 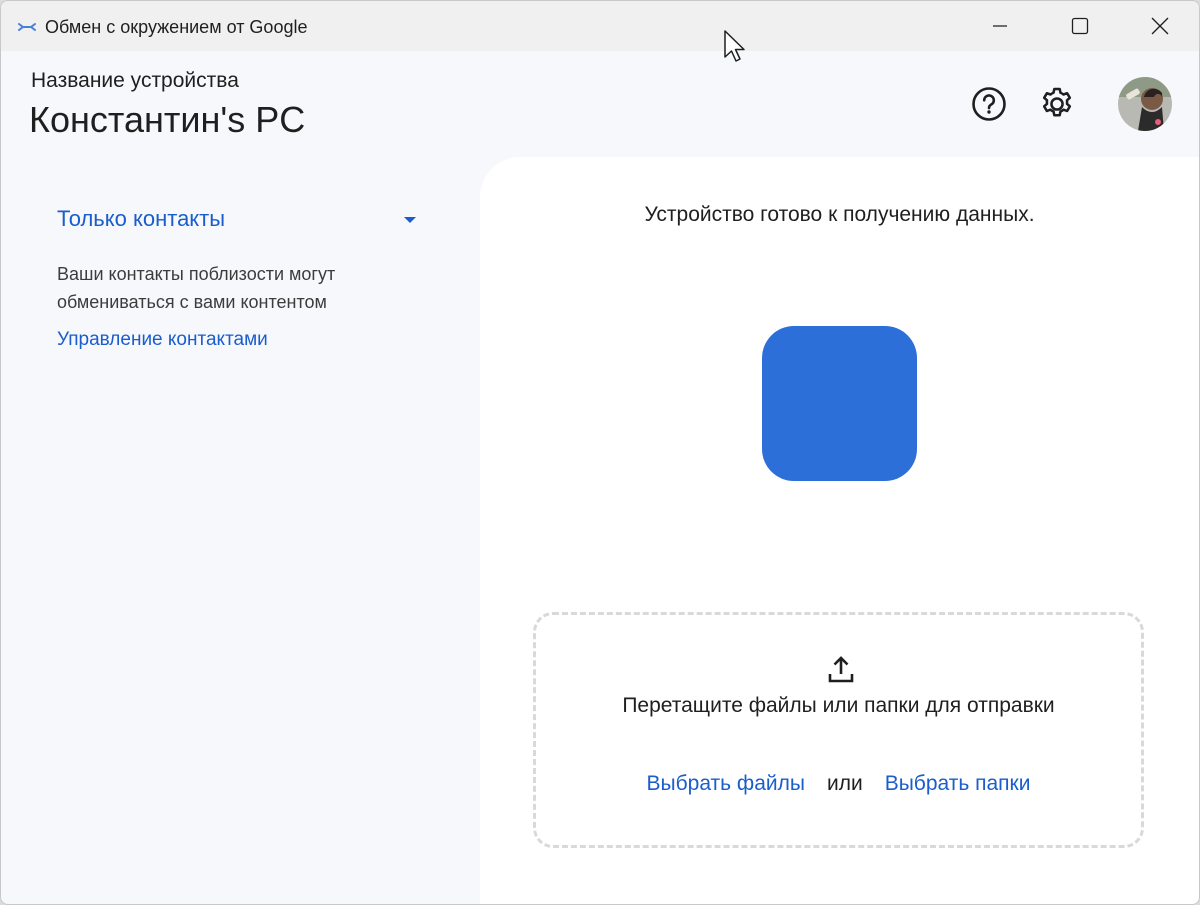 I want to click on title-bar: Обмен с окружением от Google, so click(x=600, y=26).